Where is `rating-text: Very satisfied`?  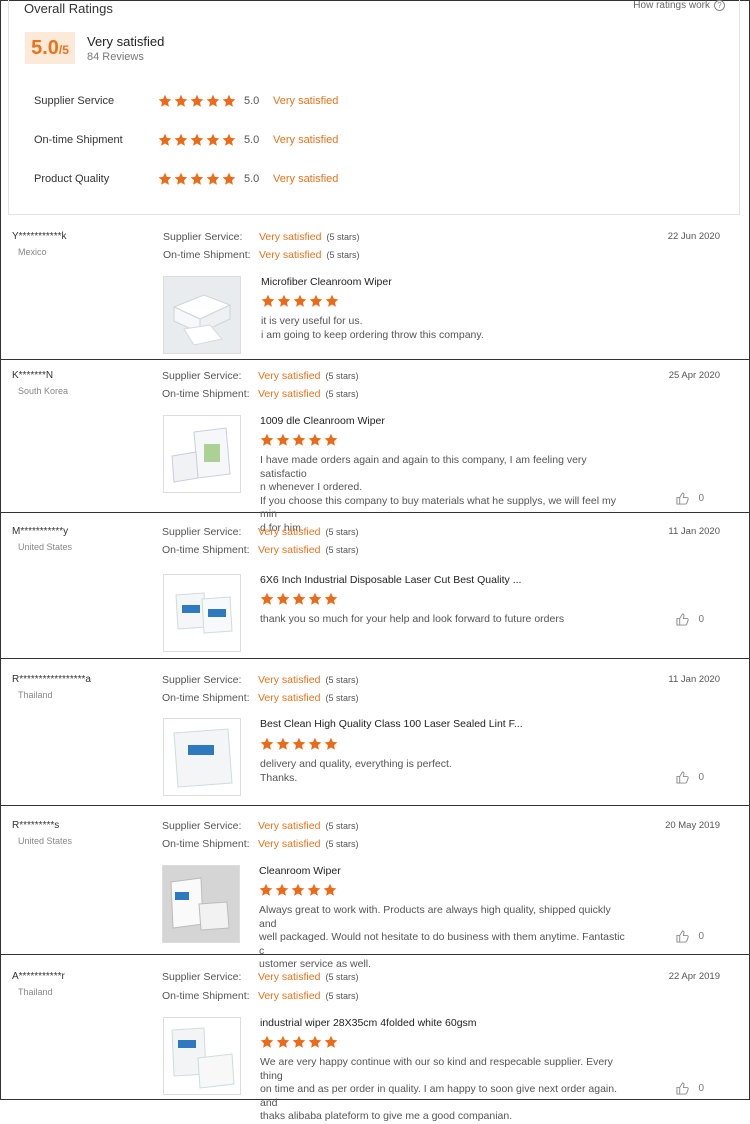 rating-text: Very satisfied is located at coordinates (306, 179).